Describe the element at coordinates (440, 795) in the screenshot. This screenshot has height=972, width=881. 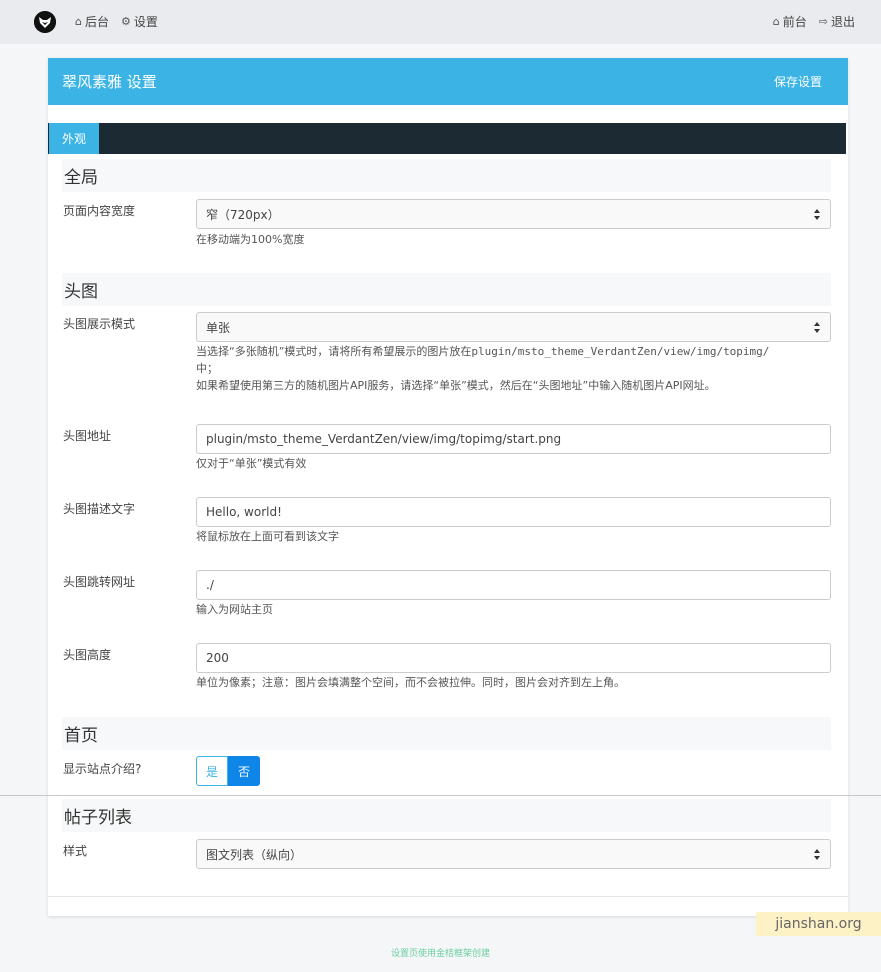
I see `page-divider` at that location.